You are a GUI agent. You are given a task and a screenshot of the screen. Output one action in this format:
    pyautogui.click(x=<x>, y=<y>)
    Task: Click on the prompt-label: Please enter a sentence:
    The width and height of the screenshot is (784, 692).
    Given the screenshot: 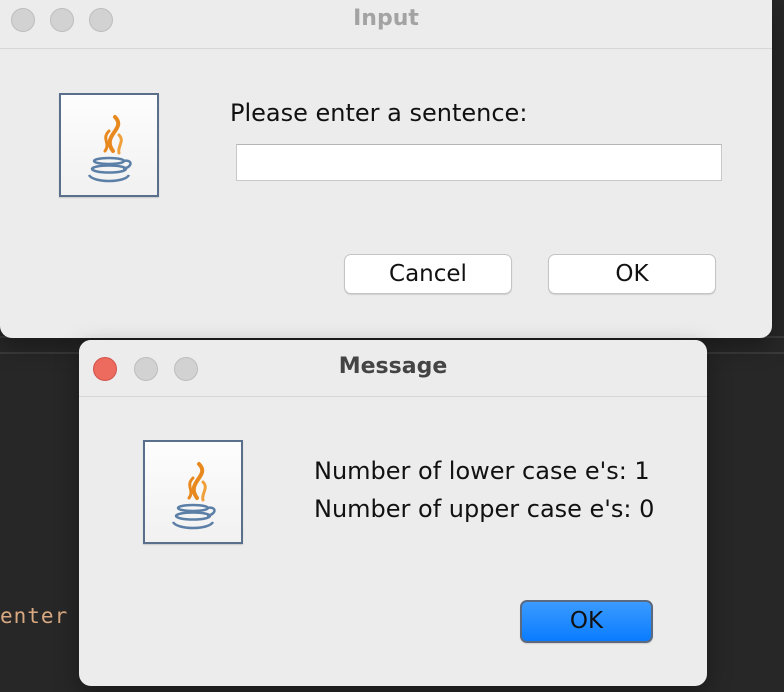 What is the action you would take?
    pyautogui.click(x=379, y=113)
    